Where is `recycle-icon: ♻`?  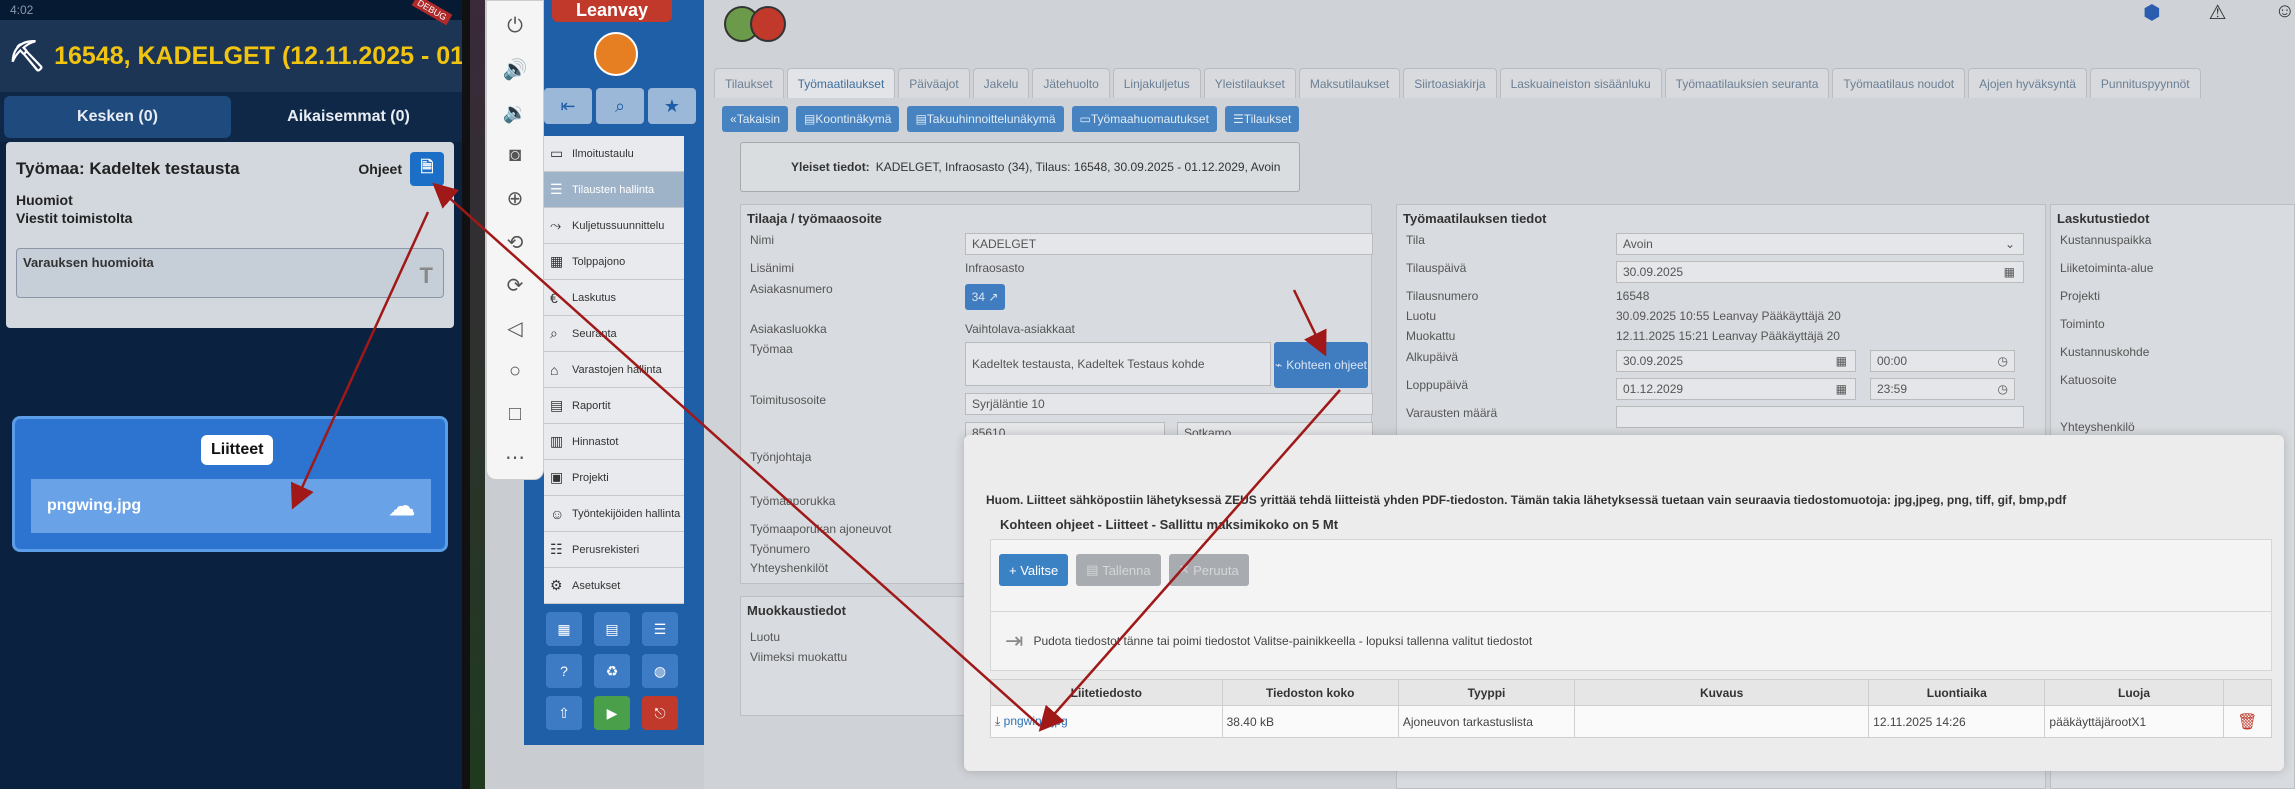 recycle-icon: ♻ is located at coordinates (612, 671).